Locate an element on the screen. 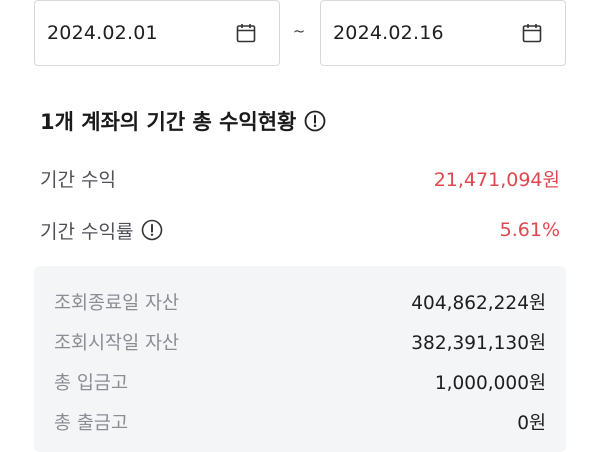 The width and height of the screenshot is (600, 452). period-profit-row: 기간 수익 21,471,094원 is located at coordinates (300, 178).